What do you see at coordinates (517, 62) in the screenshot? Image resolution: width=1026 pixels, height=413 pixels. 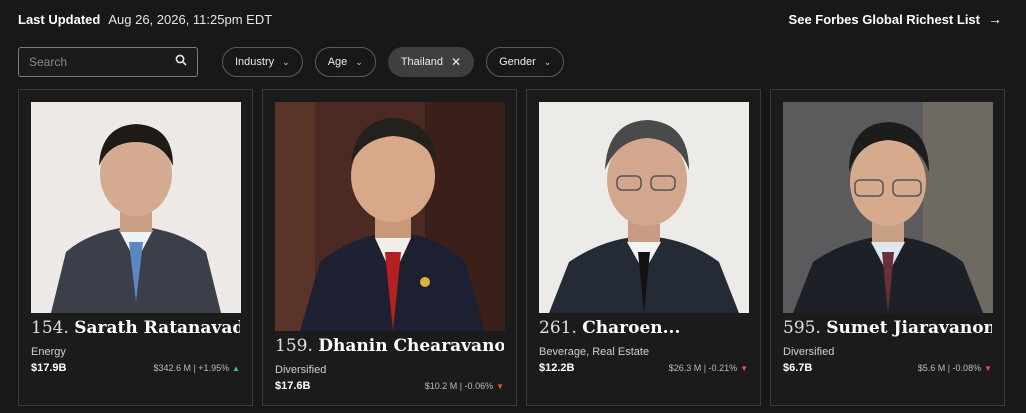 I see `gender-filter-label: Gender` at bounding box center [517, 62].